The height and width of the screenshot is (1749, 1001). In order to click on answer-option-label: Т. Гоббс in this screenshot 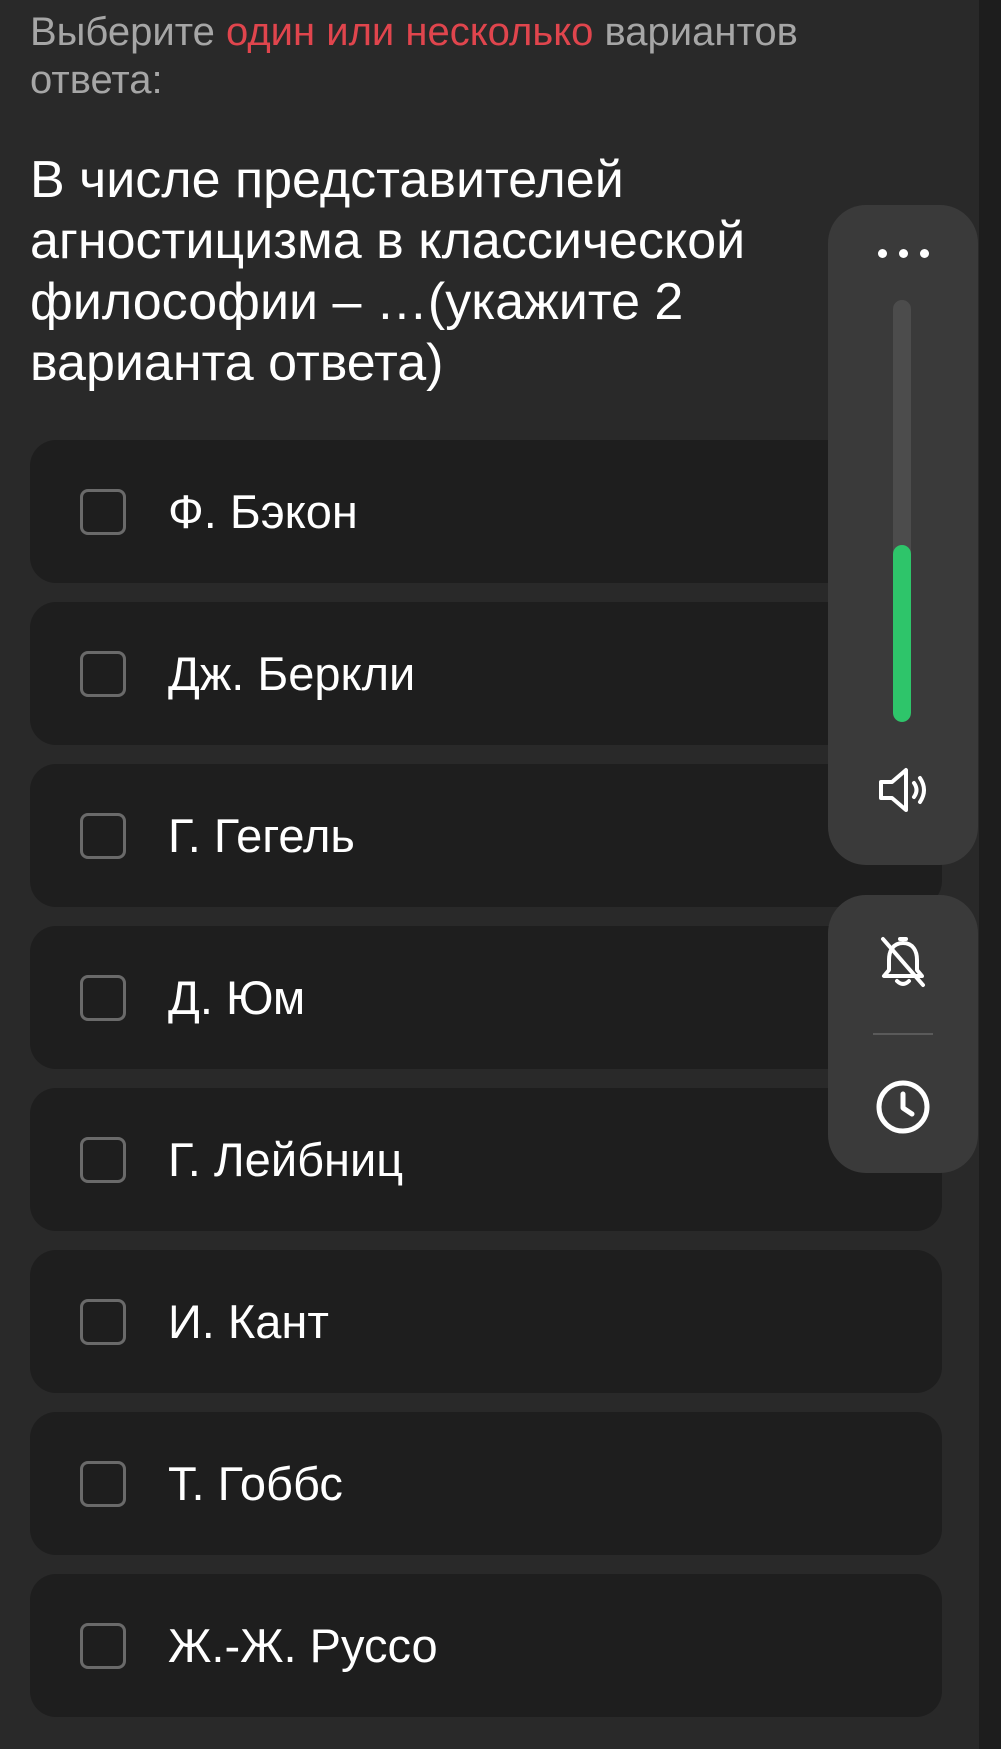, I will do `click(255, 1483)`.